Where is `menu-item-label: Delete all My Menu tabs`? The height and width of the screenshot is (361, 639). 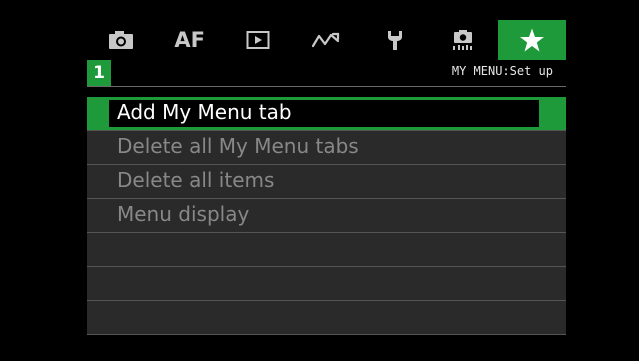 menu-item-label: Delete all My Menu tabs is located at coordinates (238, 146).